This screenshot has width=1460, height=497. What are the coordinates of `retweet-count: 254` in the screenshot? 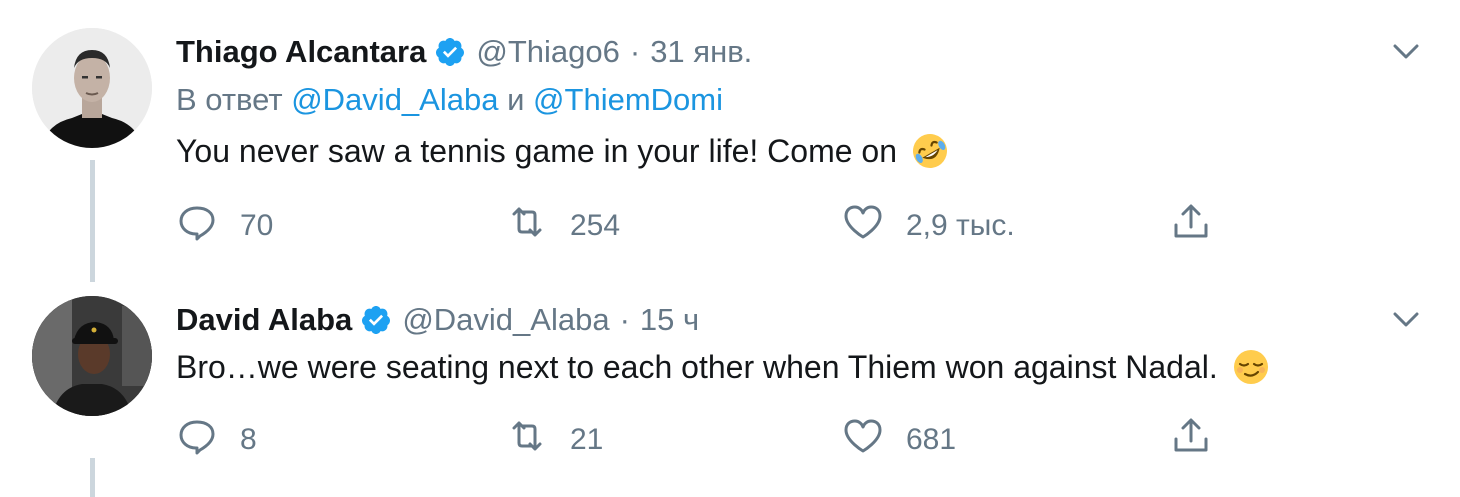 It's located at (595, 225).